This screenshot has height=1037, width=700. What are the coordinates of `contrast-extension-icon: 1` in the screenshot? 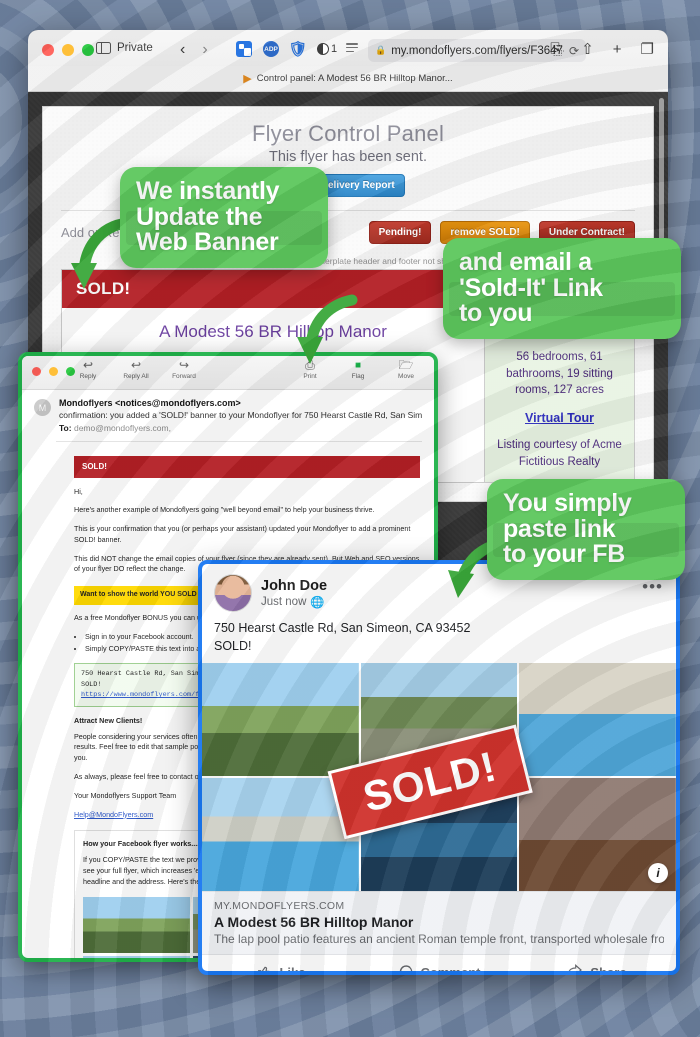 It's located at (327, 49).